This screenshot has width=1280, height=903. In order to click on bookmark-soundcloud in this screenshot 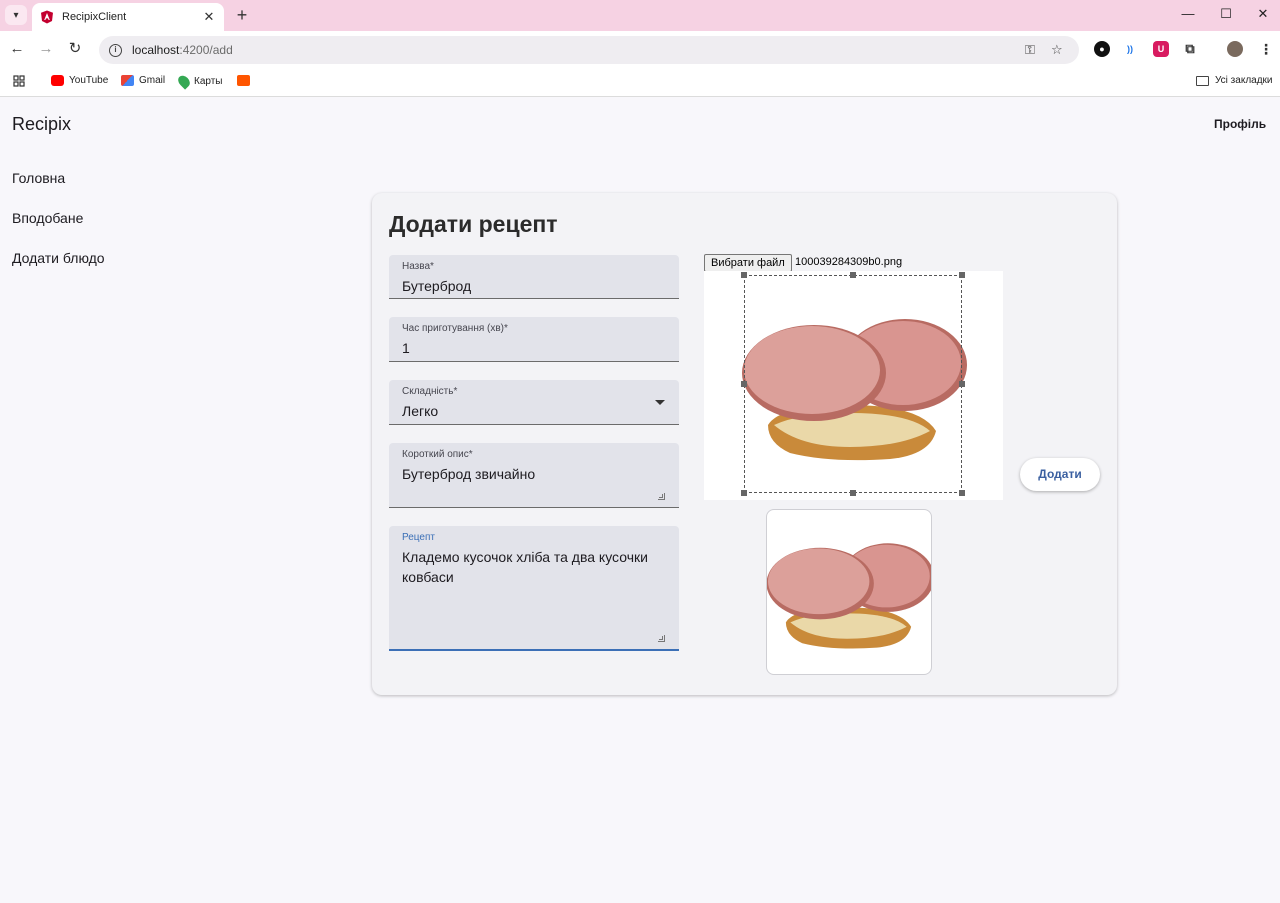, I will do `click(246, 80)`.